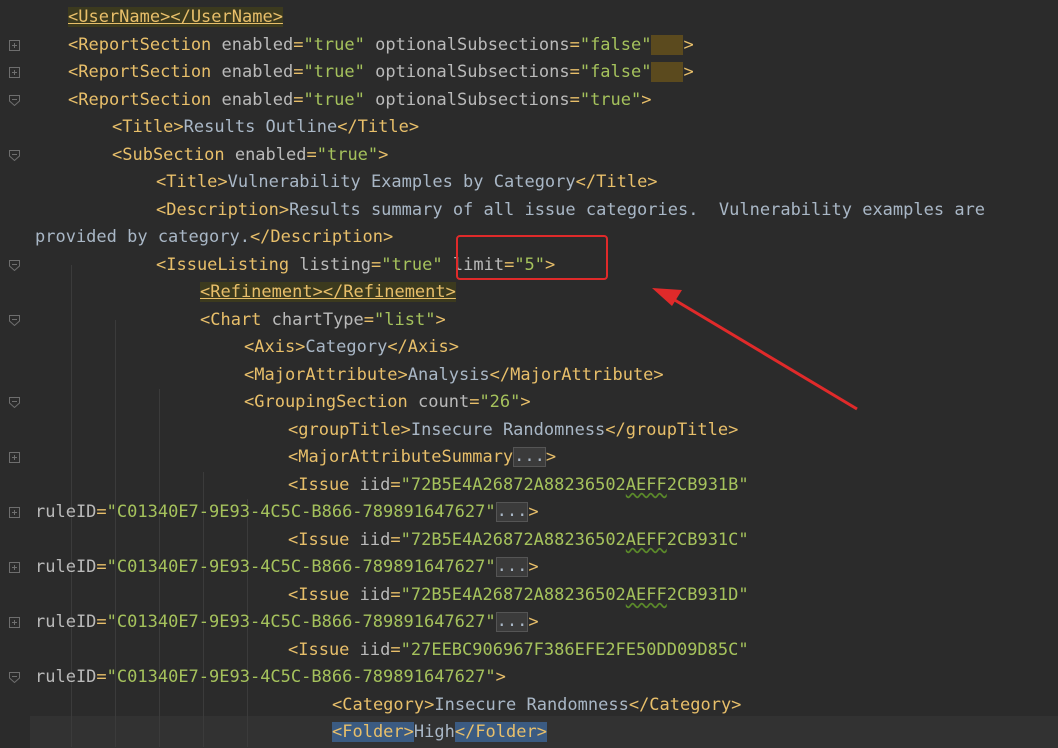 The image size is (1058, 748). Describe the element at coordinates (755, 349) in the screenshot. I see `annotation-arrow` at that location.